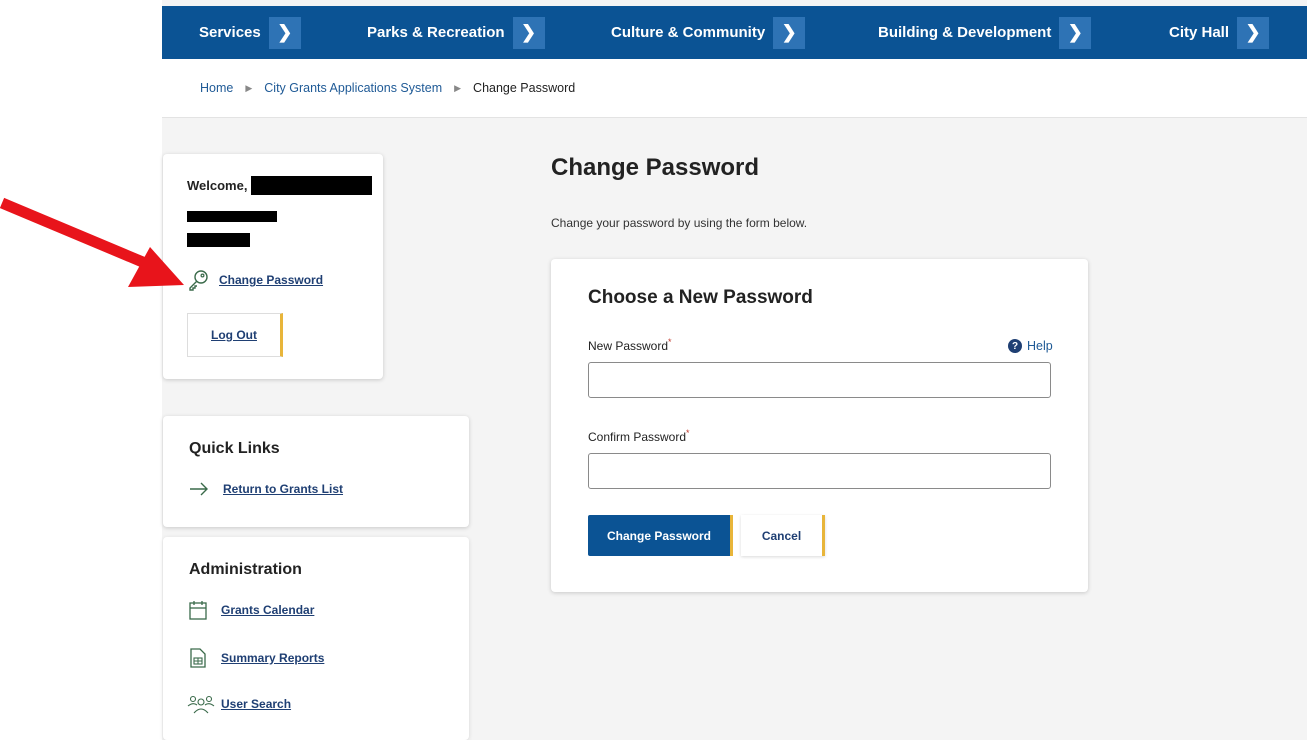 This screenshot has height=740, width=1307. Describe the element at coordinates (316, 471) in the screenshot. I see `quick-links-card: Quick Links Return to Grants List` at that location.